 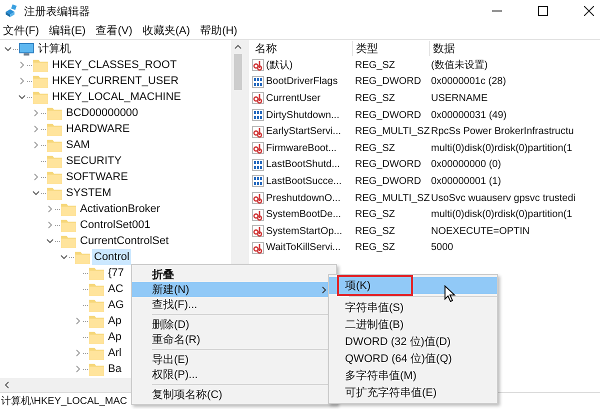 I want to click on tree-item: HKEY_LOCAL_MACHINE, so click(x=116, y=97).